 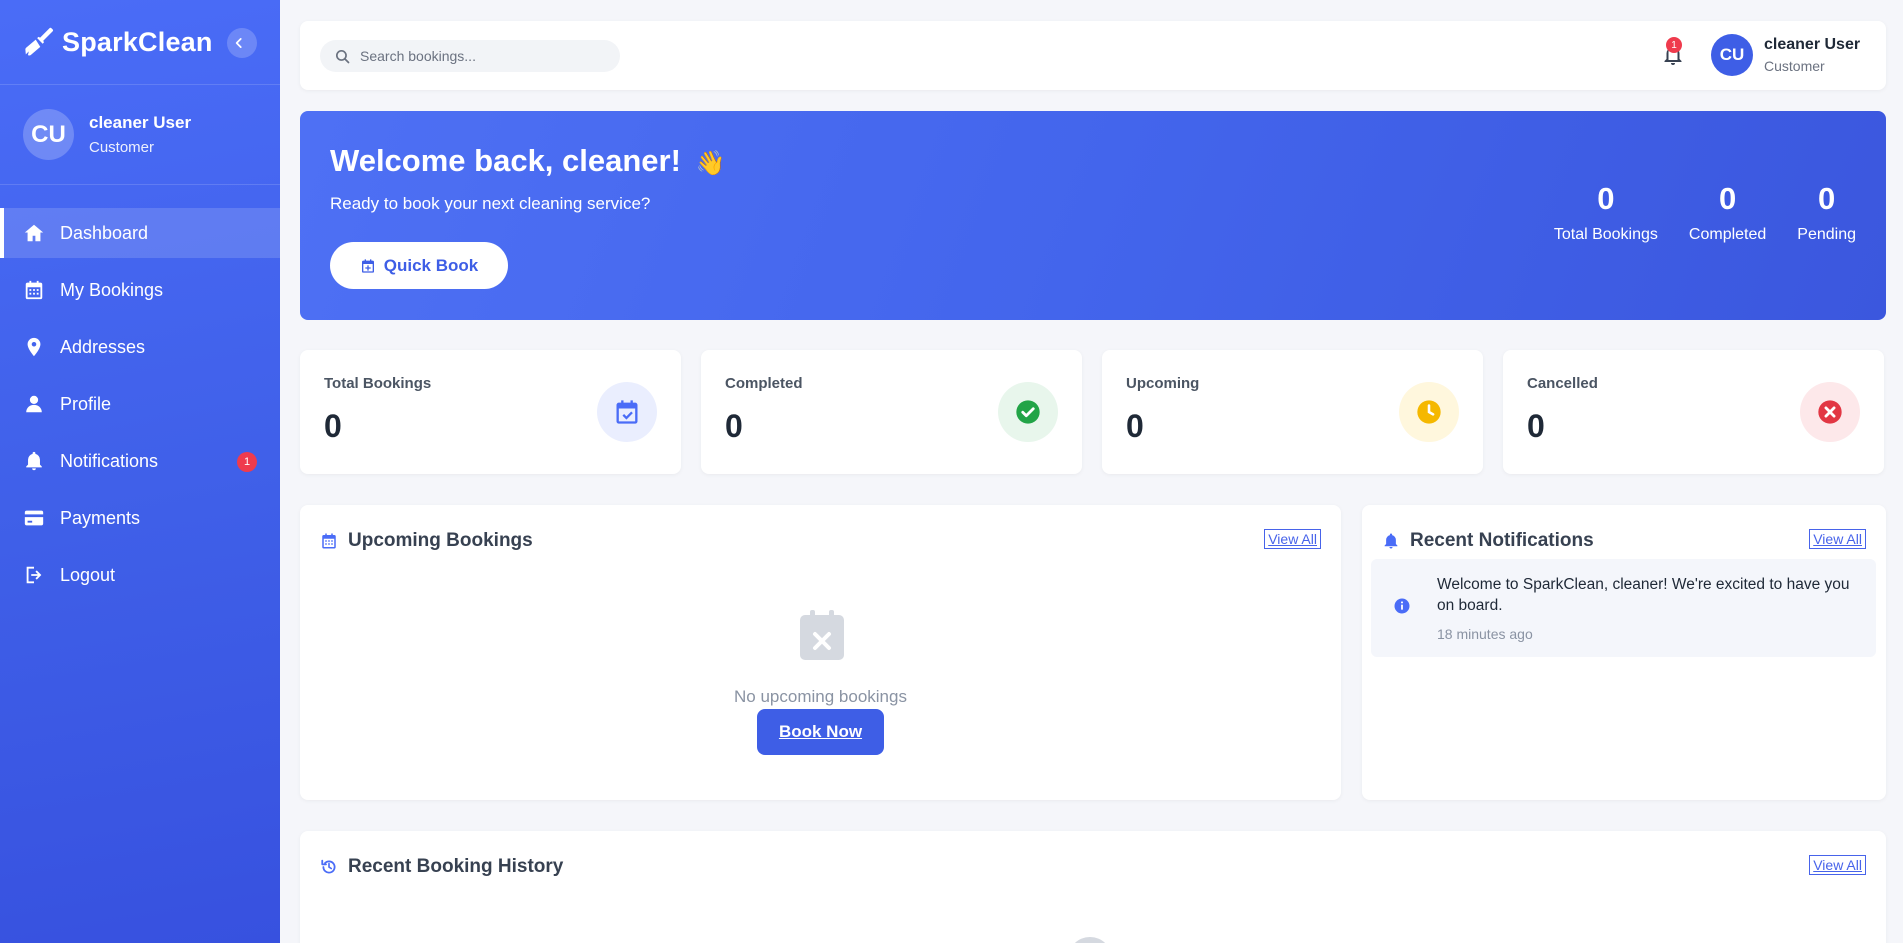 What do you see at coordinates (328, 866) in the screenshot?
I see `history-icon` at bounding box center [328, 866].